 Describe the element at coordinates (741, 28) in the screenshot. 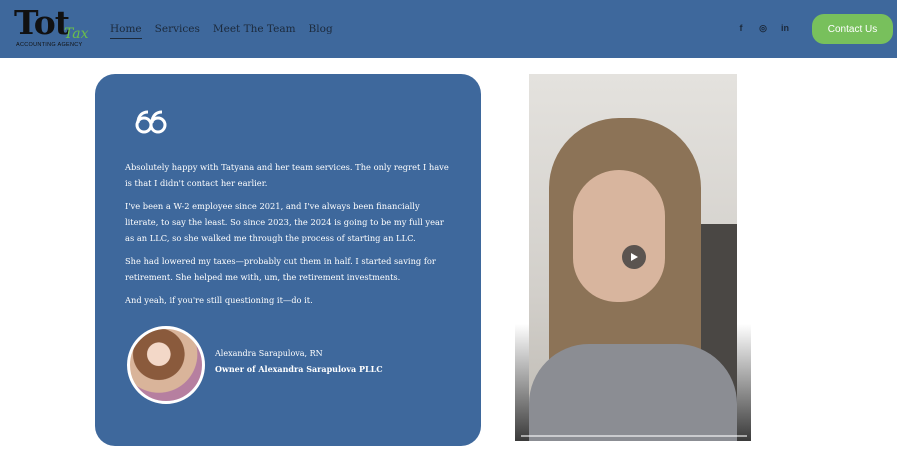

I see `facebook-icon: f` at that location.